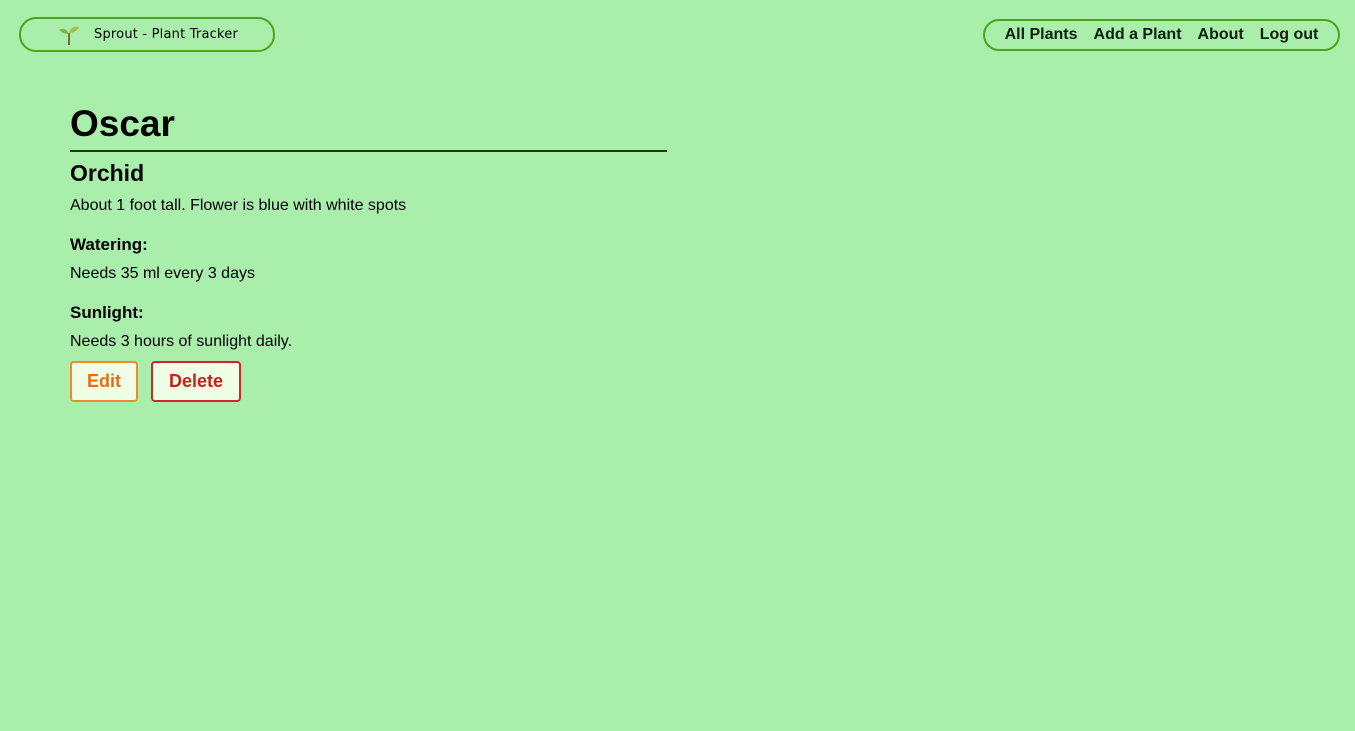 This screenshot has width=1355, height=731. Describe the element at coordinates (196, 381) in the screenshot. I see `delete-button: Delete` at that location.